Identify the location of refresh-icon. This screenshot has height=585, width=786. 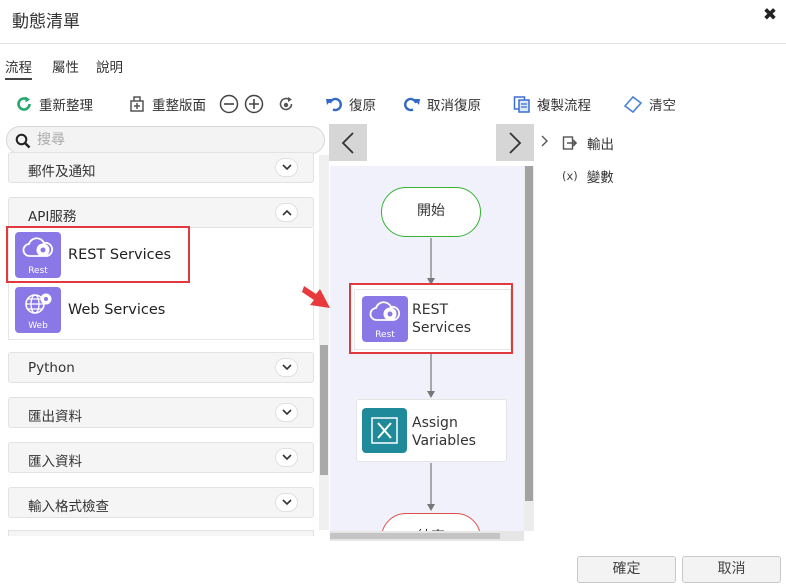
(24, 103).